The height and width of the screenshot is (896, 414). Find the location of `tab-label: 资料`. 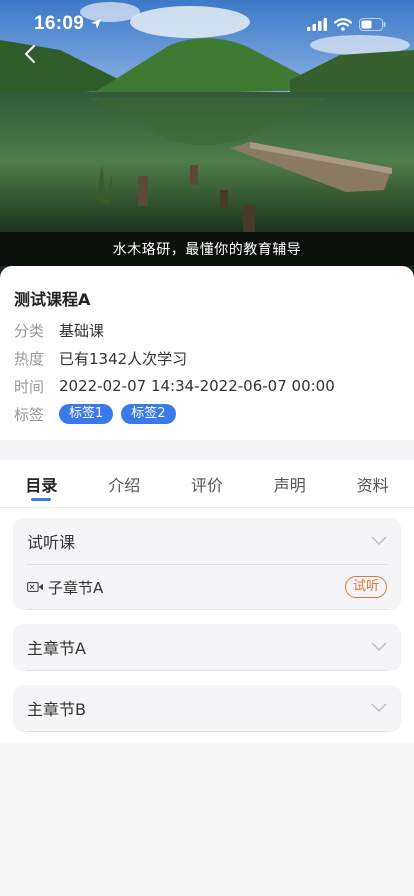

tab-label: 资料 is located at coordinates (372, 485).